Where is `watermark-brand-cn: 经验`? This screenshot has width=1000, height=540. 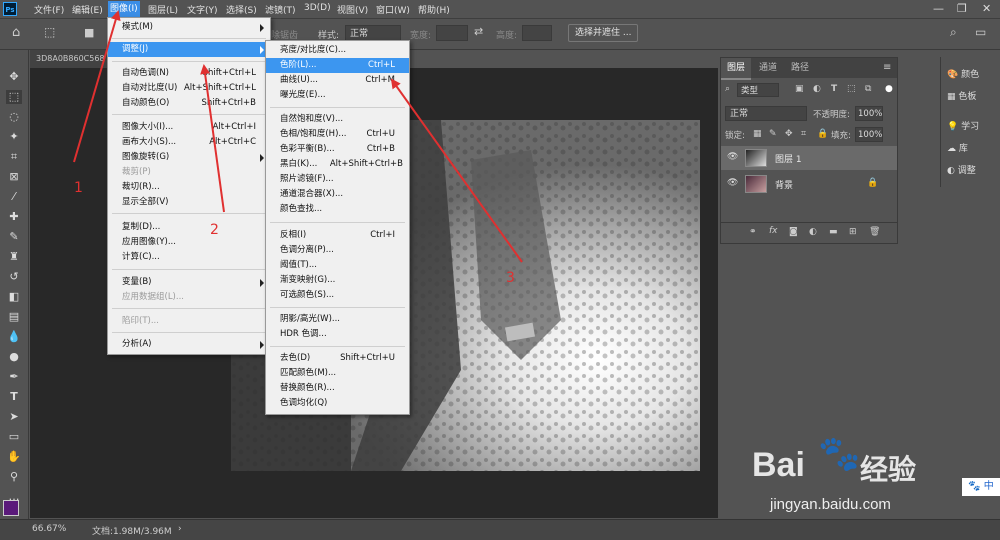
watermark-brand-cn: 经验 is located at coordinates (888, 469).